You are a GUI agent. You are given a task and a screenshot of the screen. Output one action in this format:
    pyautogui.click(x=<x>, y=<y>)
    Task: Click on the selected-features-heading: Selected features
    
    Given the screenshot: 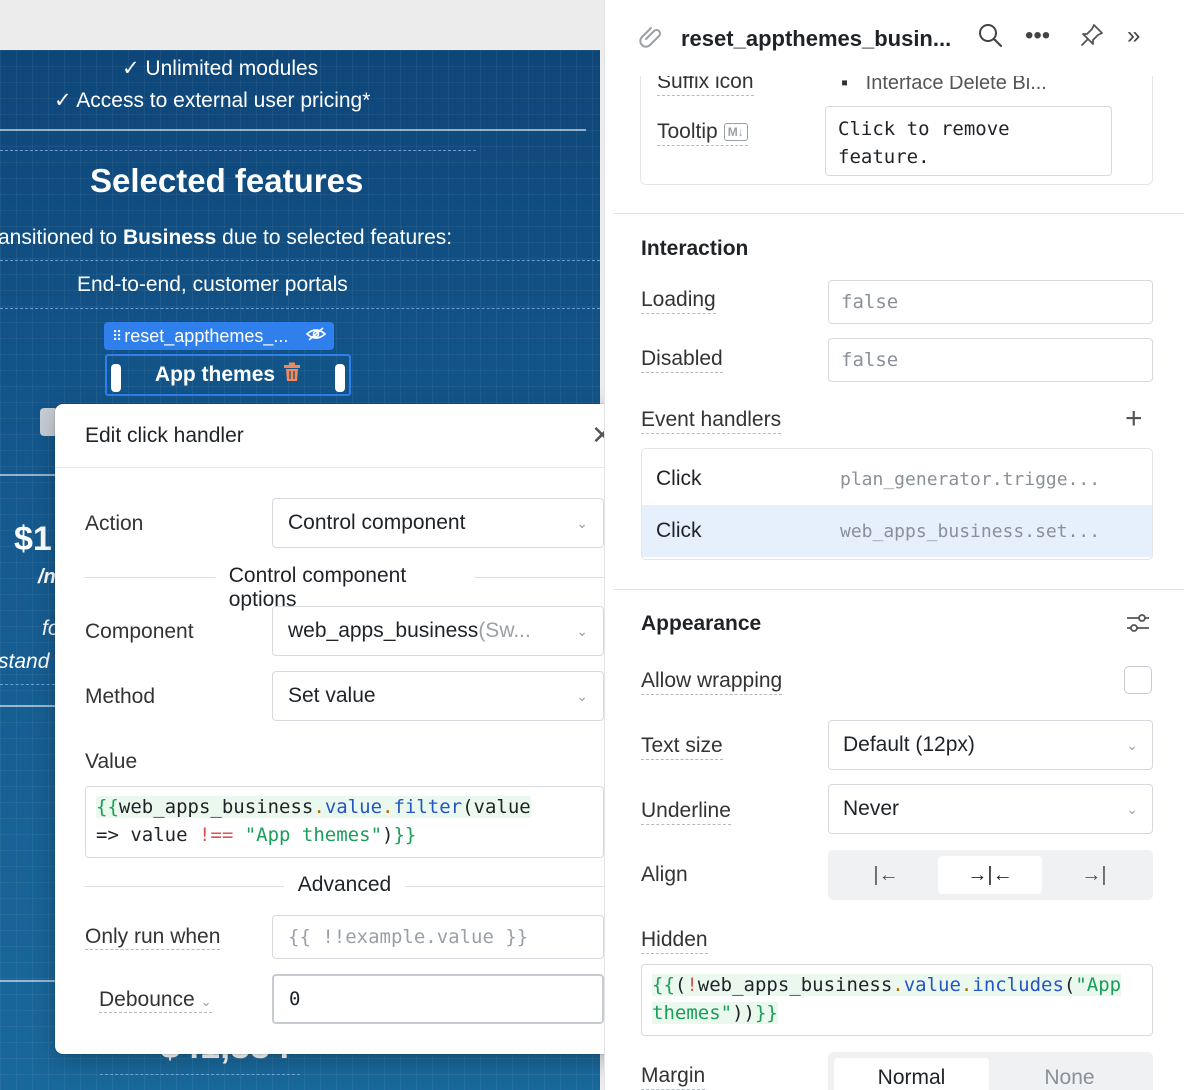 What is the action you would take?
    pyautogui.click(x=227, y=180)
    